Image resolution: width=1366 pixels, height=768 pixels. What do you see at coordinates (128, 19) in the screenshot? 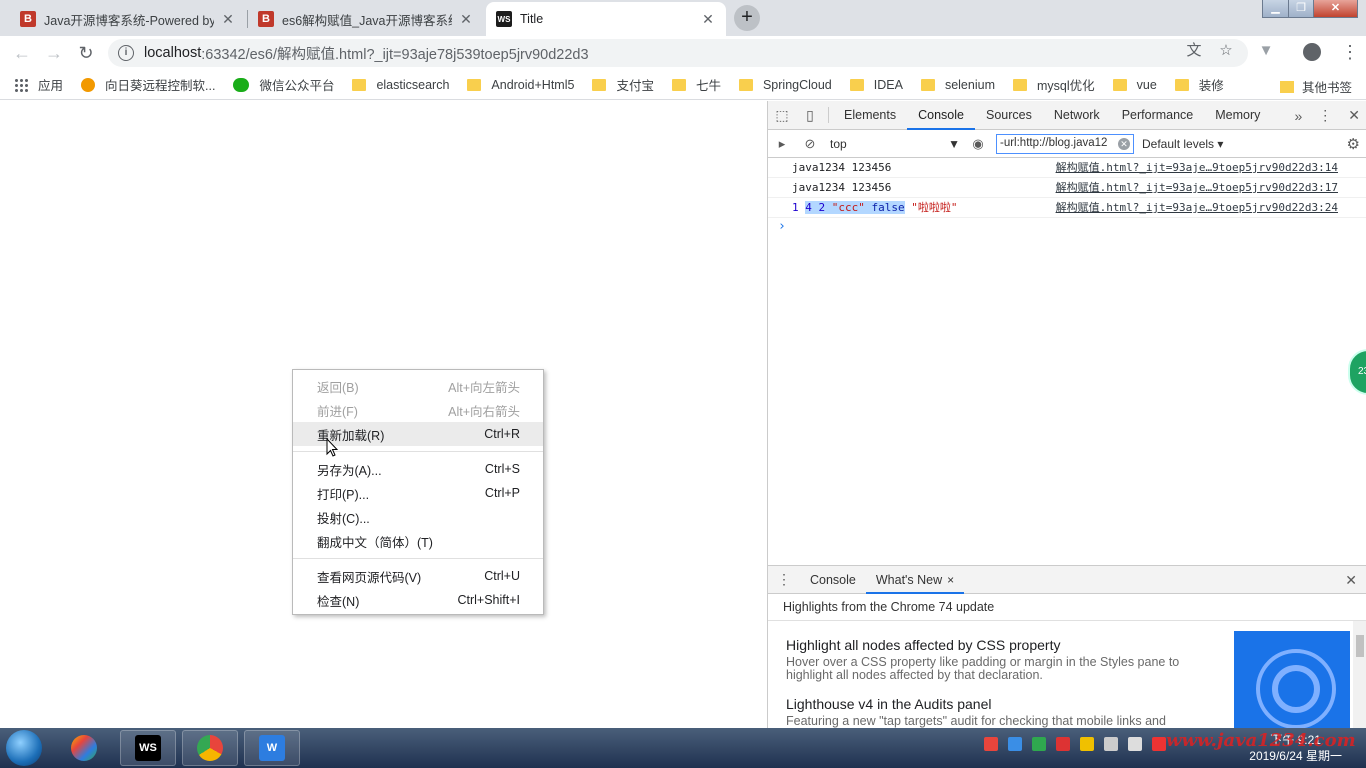
I see `browser-tab: B Java开源博客系统-Powered by ✕` at bounding box center [128, 19].